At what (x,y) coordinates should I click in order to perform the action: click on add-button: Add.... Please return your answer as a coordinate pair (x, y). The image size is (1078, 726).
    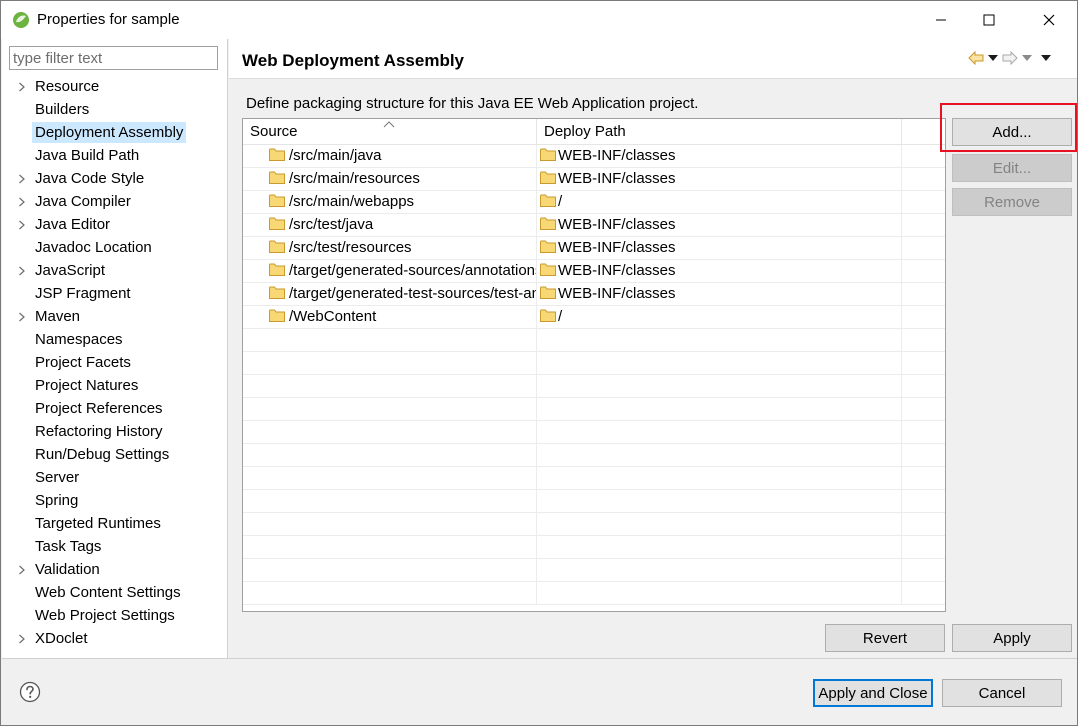
    Looking at the image, I should click on (1012, 132).